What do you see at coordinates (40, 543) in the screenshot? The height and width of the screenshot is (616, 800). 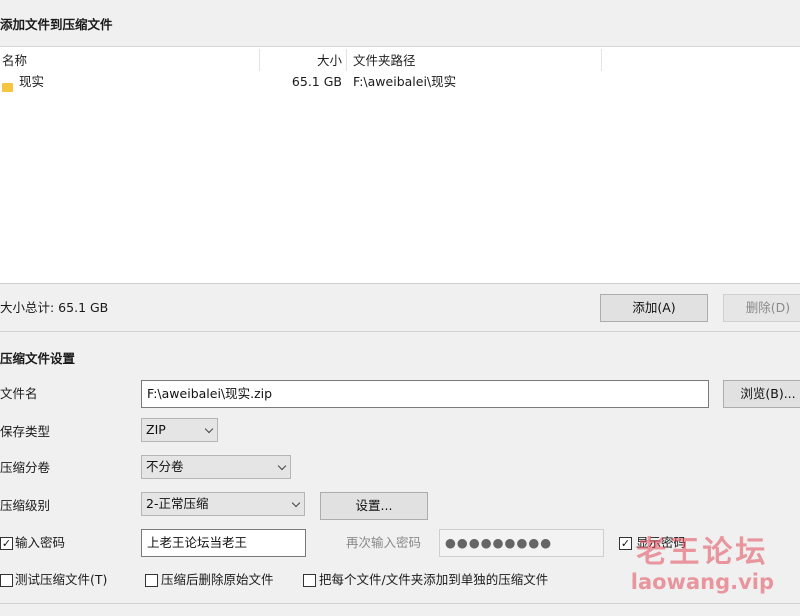 I see `password-checkbox-label: 输入密码` at bounding box center [40, 543].